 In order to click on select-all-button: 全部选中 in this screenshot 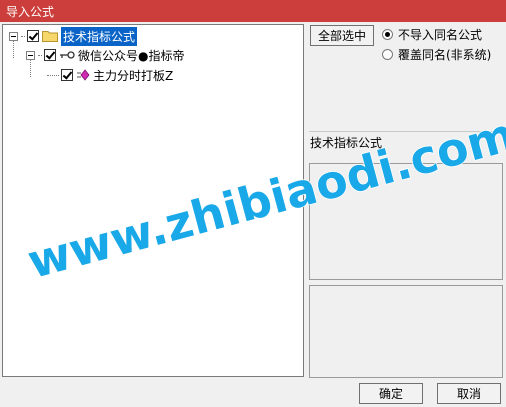, I will do `click(342, 35)`.